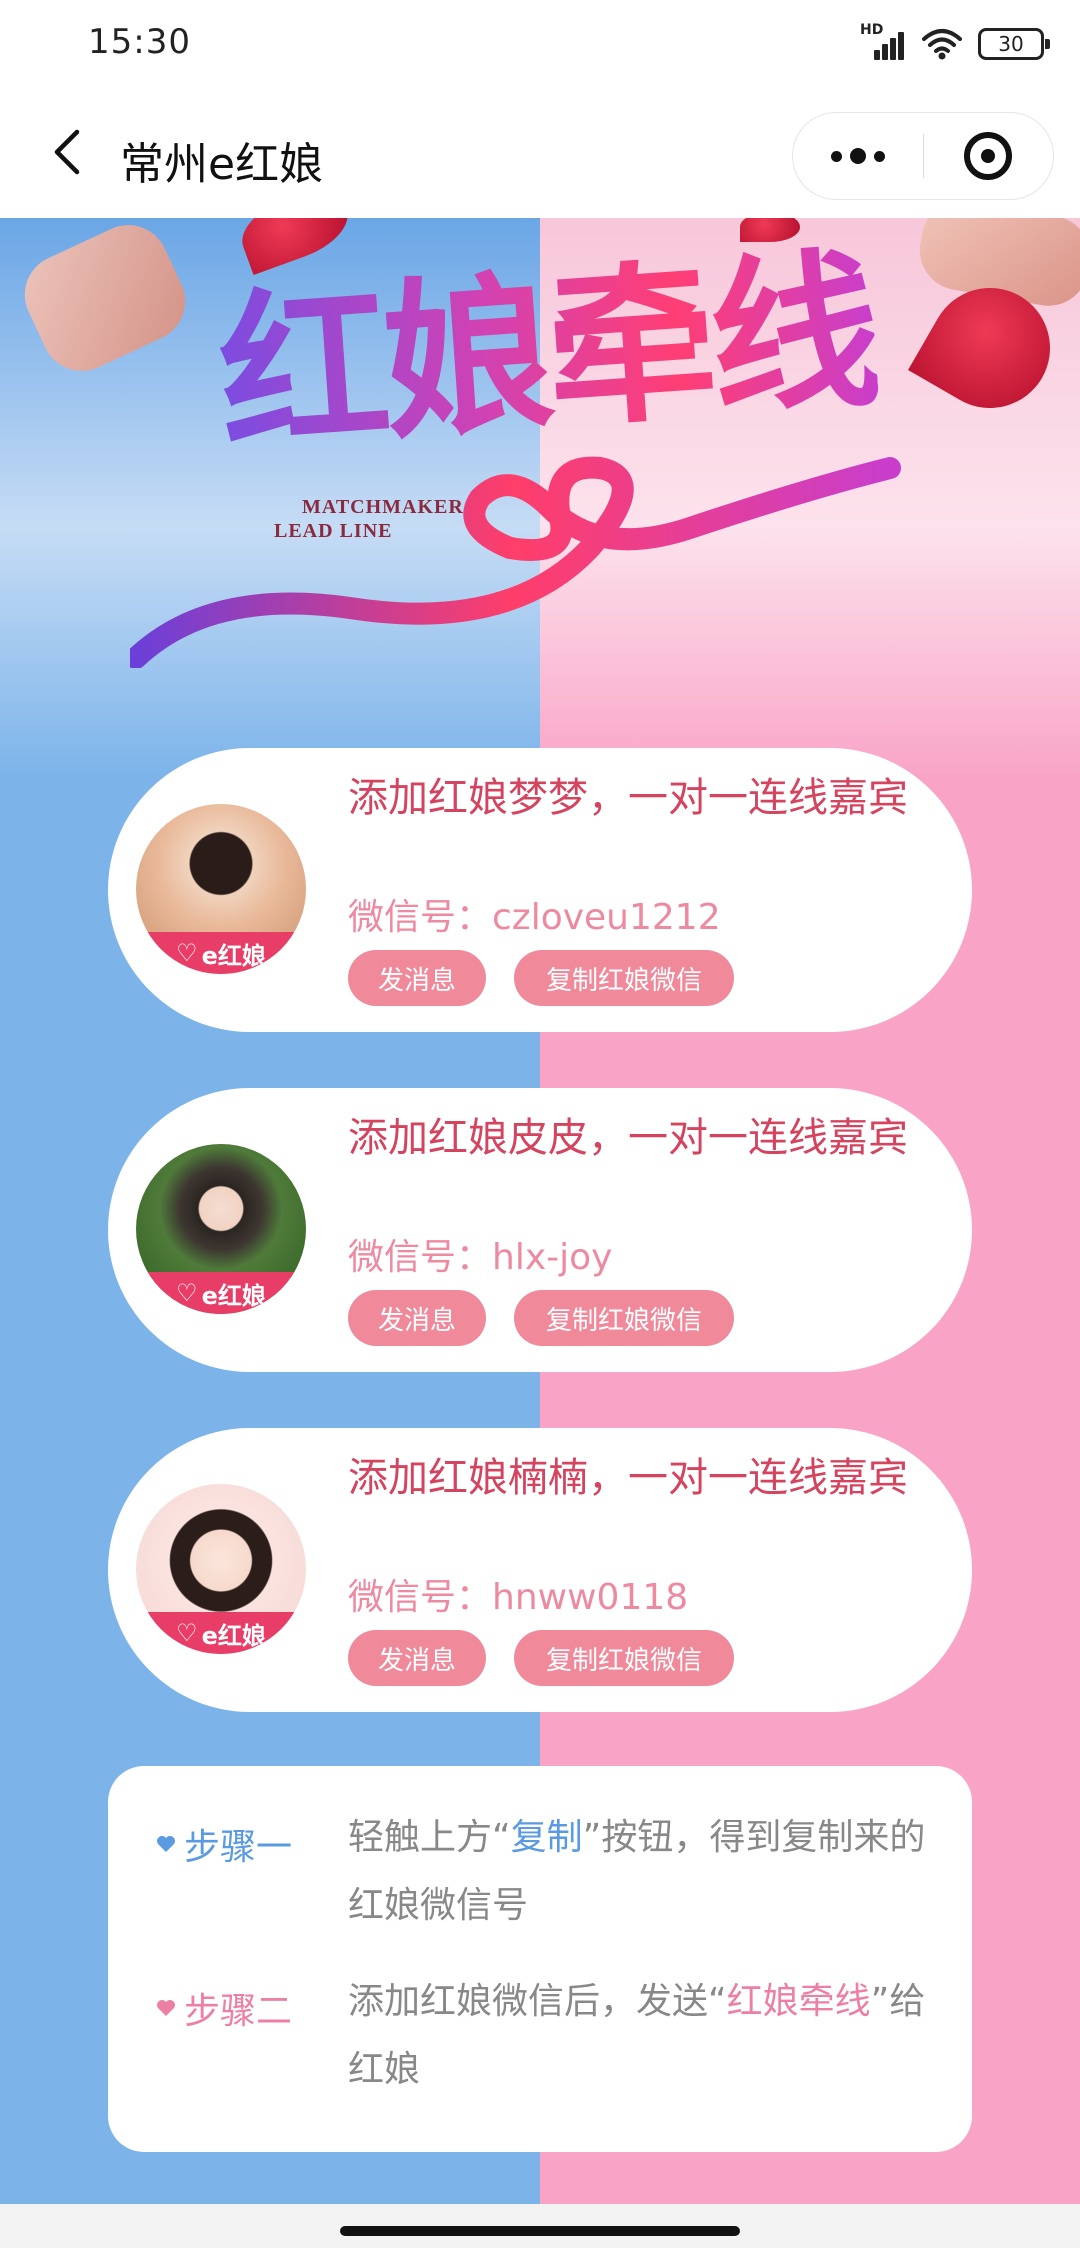  I want to click on step-highlight: 复制, so click(546, 1837).